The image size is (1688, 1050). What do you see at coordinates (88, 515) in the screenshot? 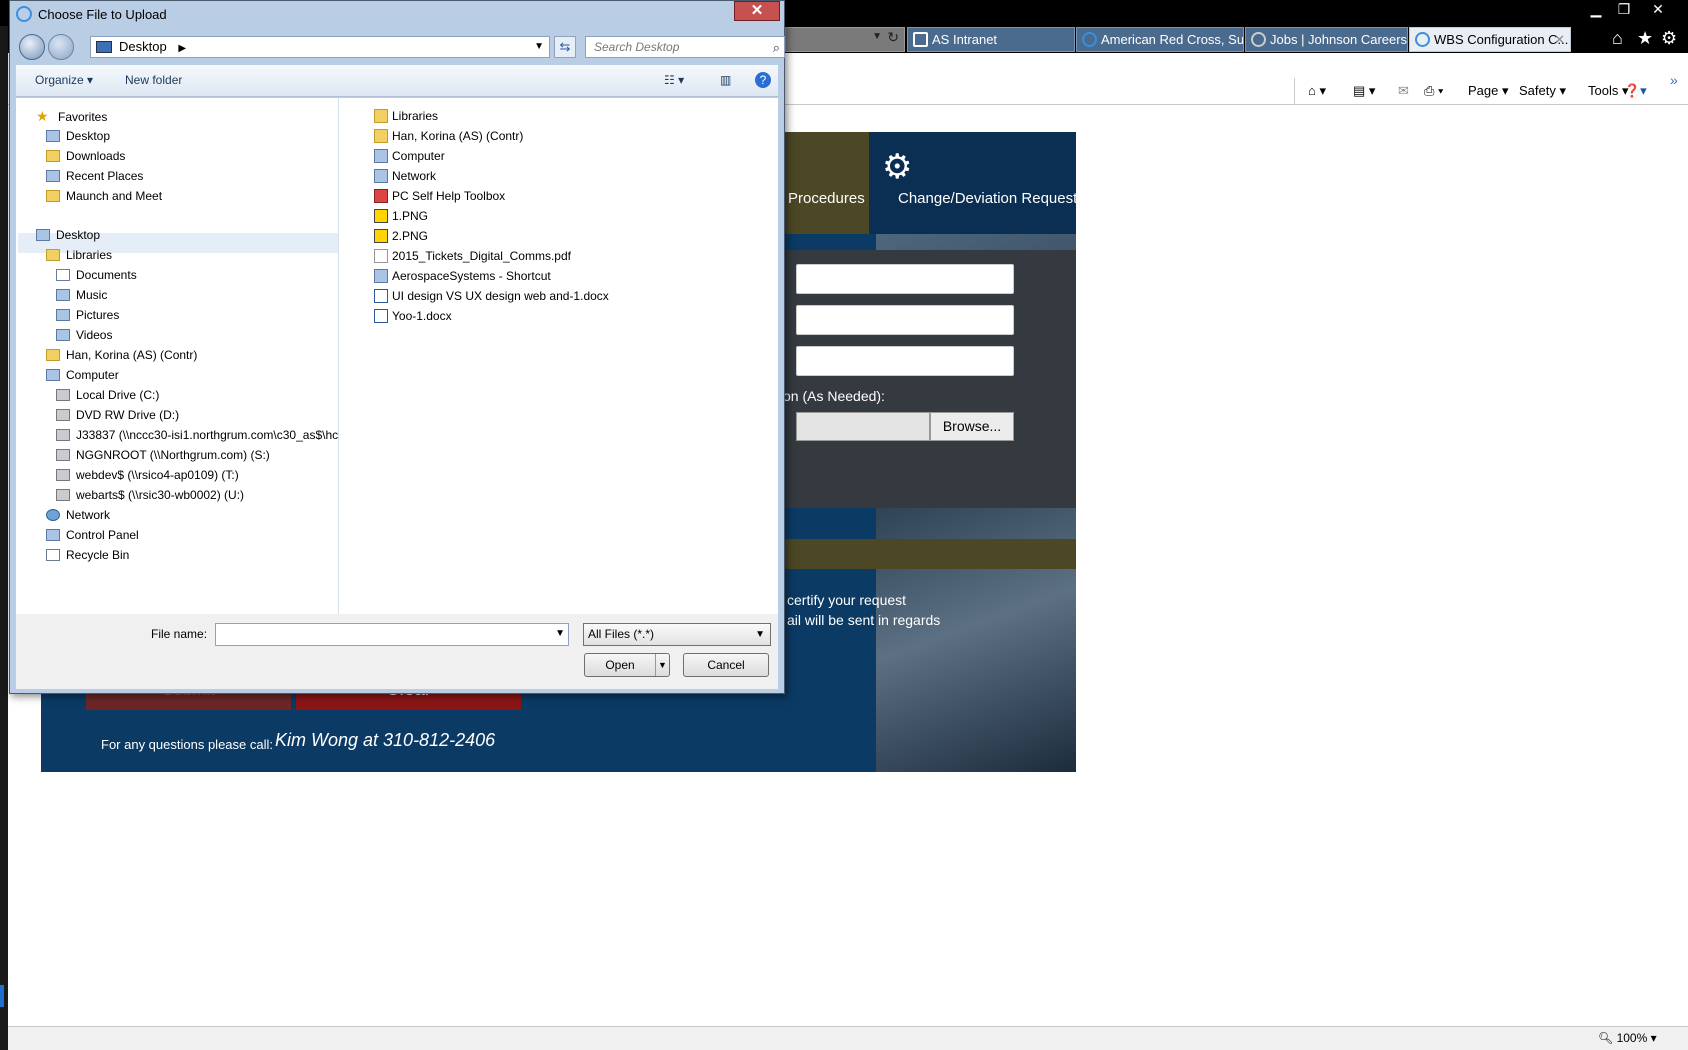
I see `nav-item-label: Network` at bounding box center [88, 515].